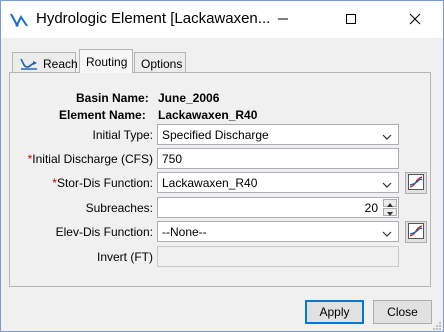  I want to click on minimize-icon, so click(283, 19).